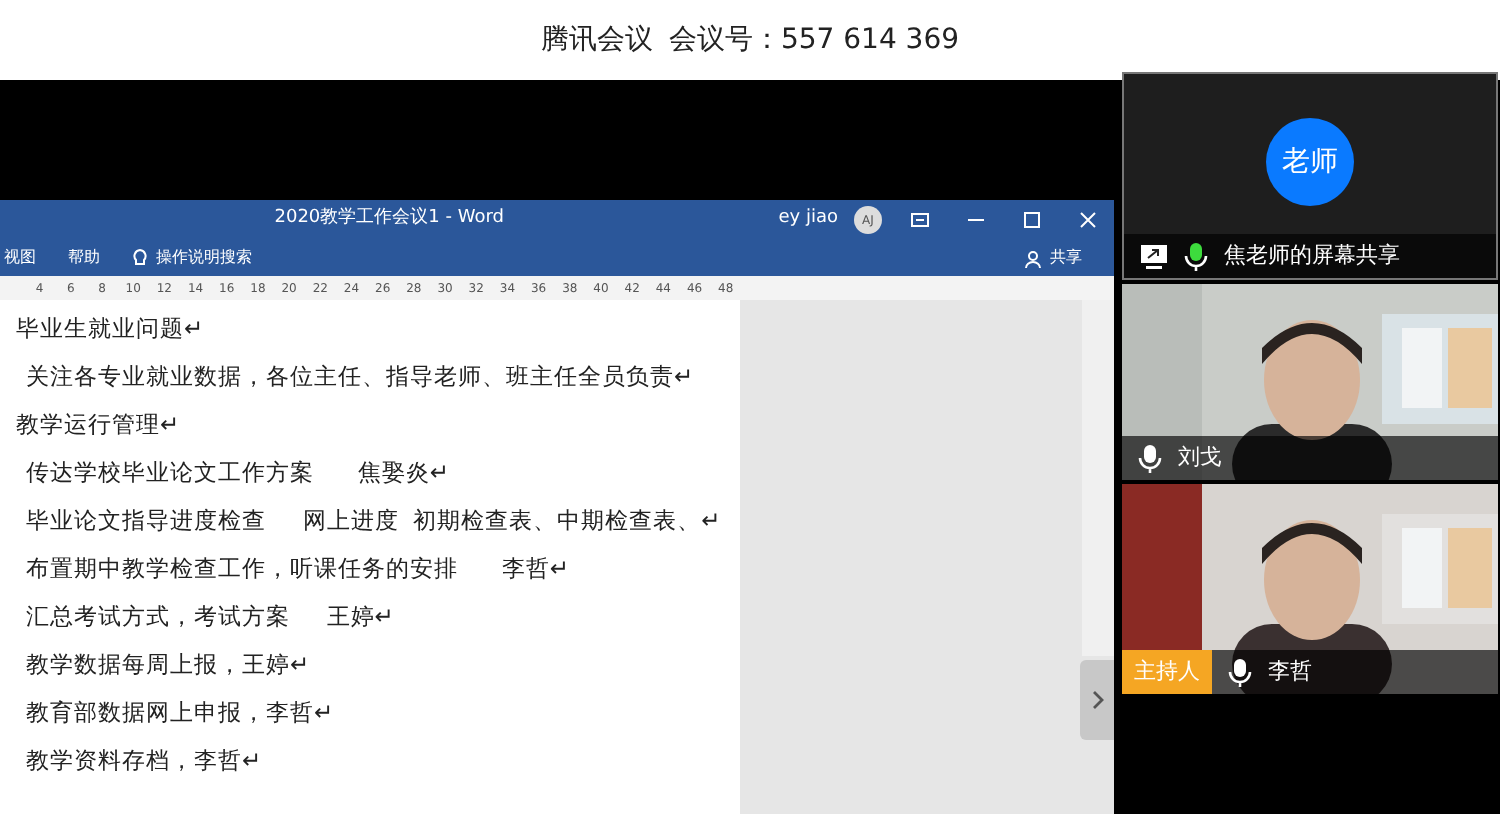 This screenshot has height=814, width=1500. Describe the element at coordinates (814, 40) in the screenshot. I see `meeting-id: 会议号：557 614 369` at that location.